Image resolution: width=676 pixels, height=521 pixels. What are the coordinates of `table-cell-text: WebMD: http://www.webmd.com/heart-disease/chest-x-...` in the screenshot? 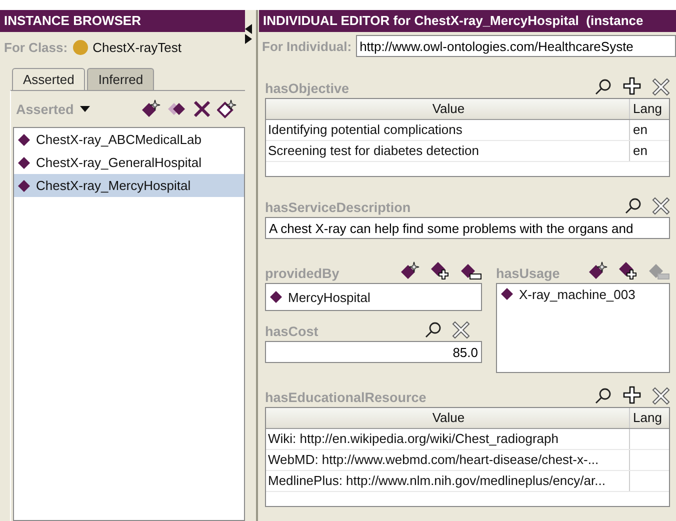 It's located at (433, 460).